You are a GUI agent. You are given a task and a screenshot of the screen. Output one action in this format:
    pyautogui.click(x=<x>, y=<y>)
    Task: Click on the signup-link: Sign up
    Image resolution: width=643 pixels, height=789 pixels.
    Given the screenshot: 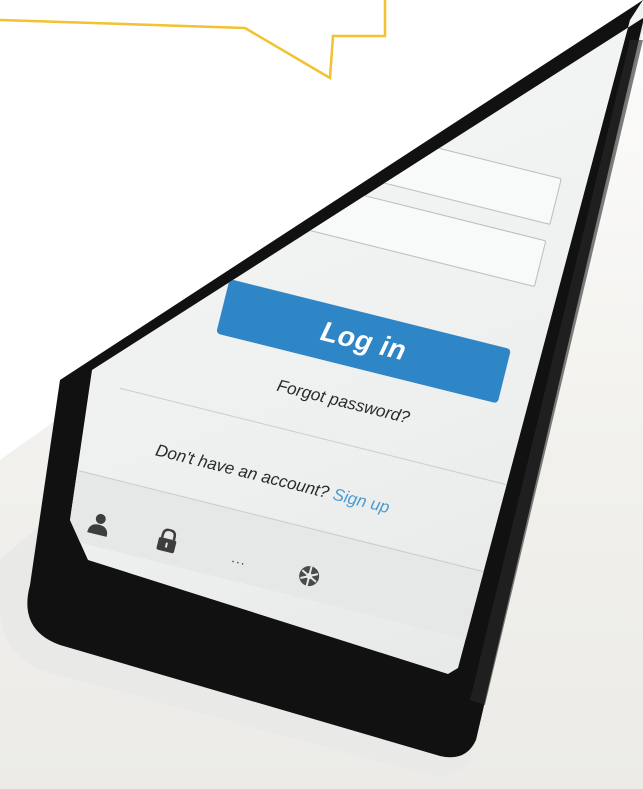 What is the action you would take?
    pyautogui.click(x=361, y=501)
    